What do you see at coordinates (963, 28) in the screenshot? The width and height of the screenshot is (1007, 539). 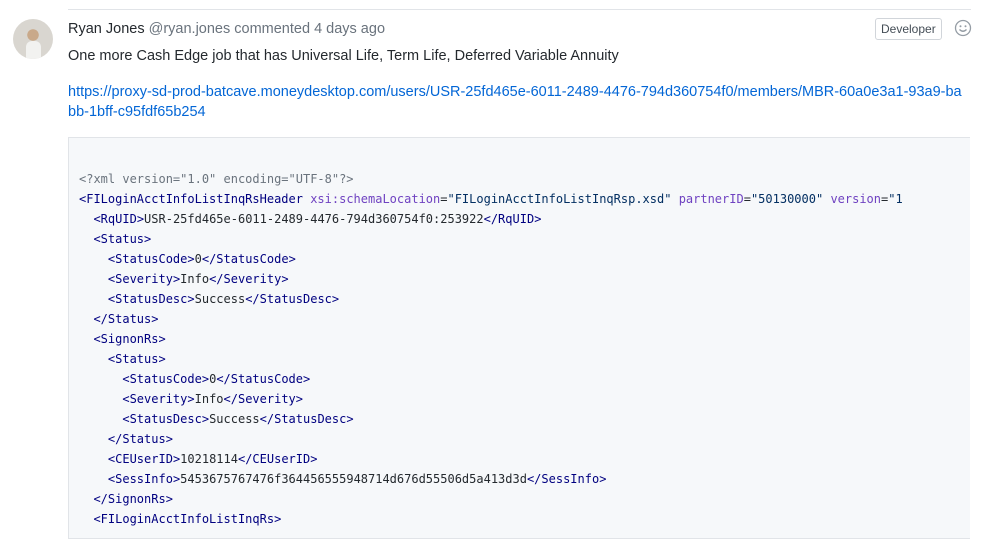 I see `add-reaction-icon` at bounding box center [963, 28].